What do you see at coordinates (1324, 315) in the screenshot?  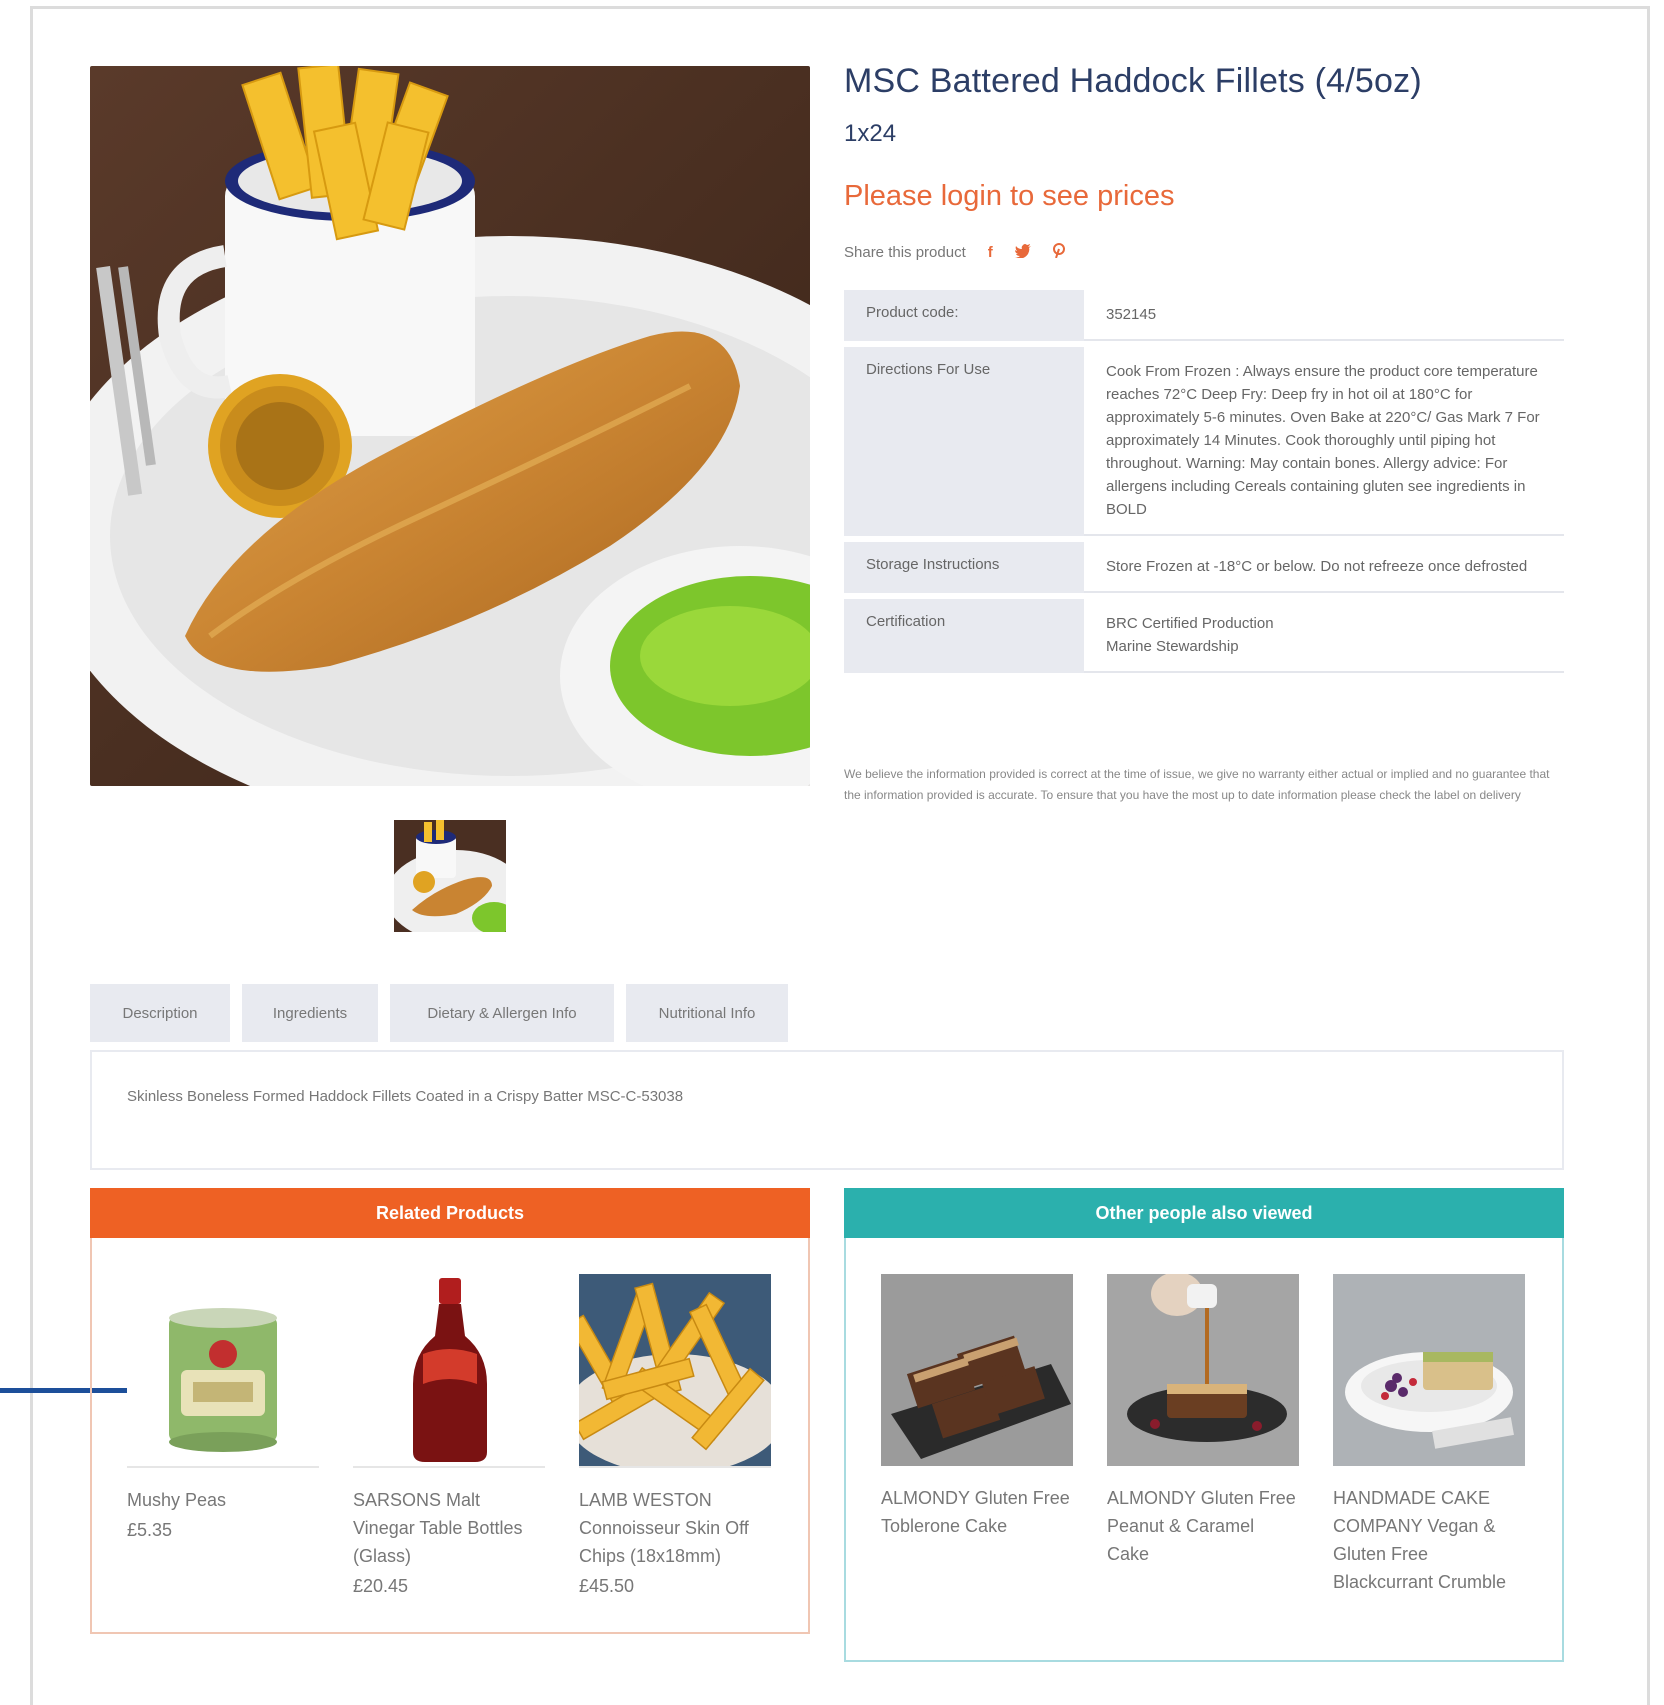 I see `spec-value: 352145` at bounding box center [1324, 315].